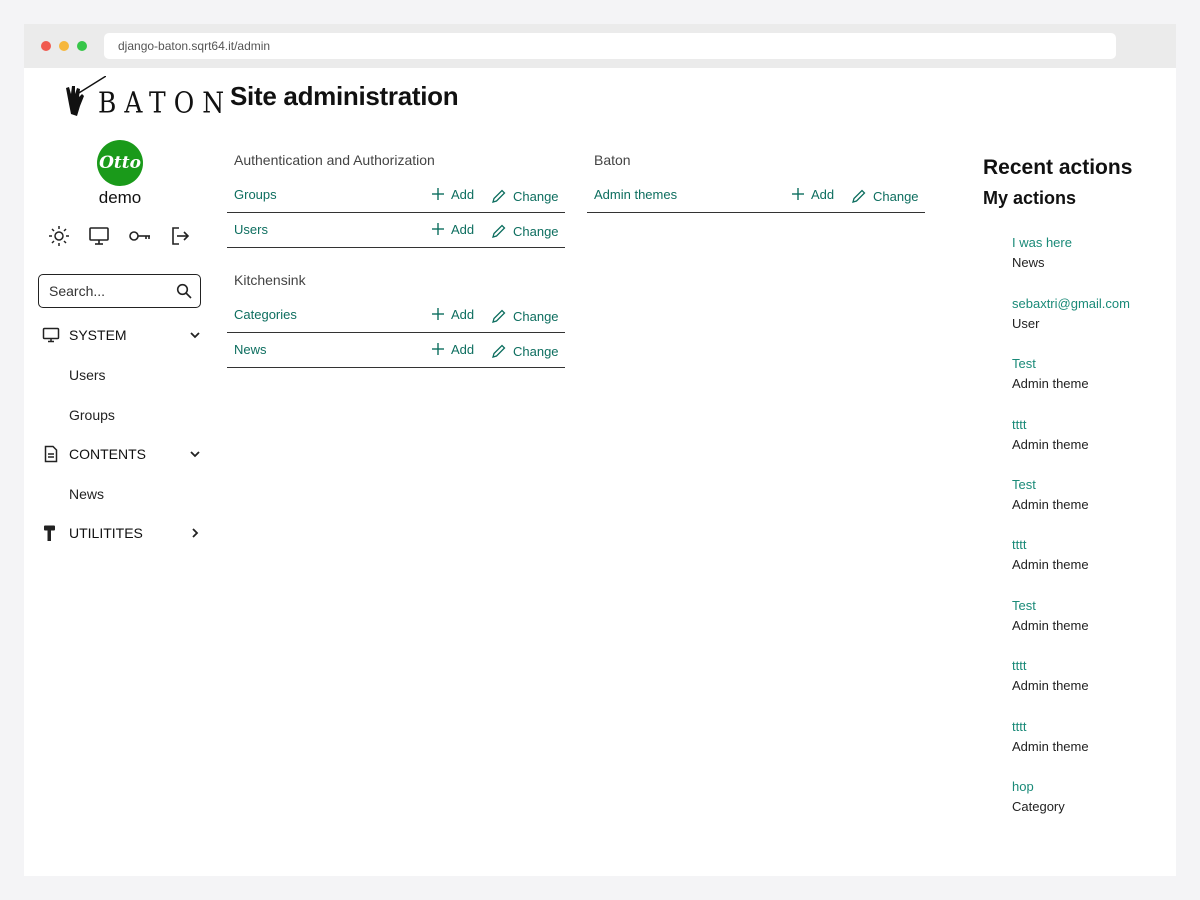 This screenshot has width=1200, height=900. What do you see at coordinates (334, 160) in the screenshot?
I see `app-title: Authentication and Authorization` at bounding box center [334, 160].